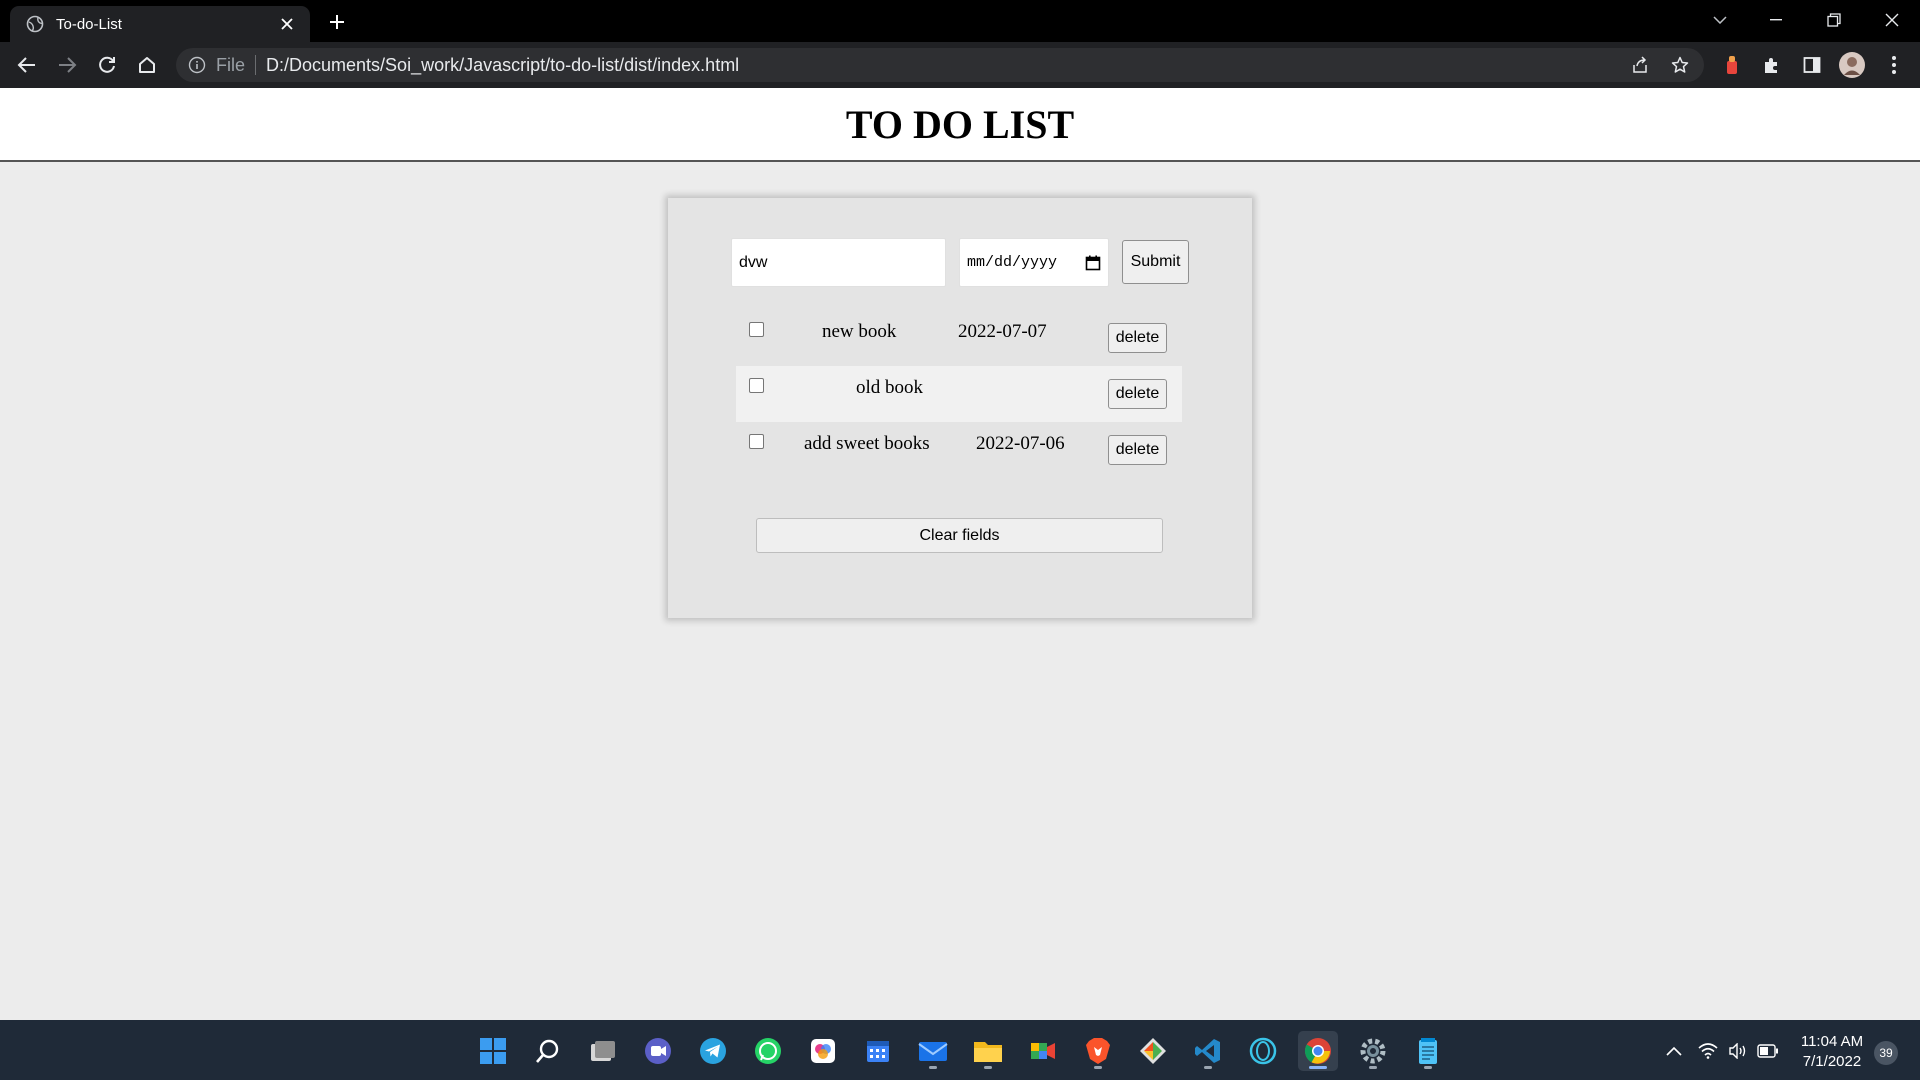 The width and height of the screenshot is (1920, 1080). What do you see at coordinates (867, 443) in the screenshot?
I see `task-name: add sweet books` at bounding box center [867, 443].